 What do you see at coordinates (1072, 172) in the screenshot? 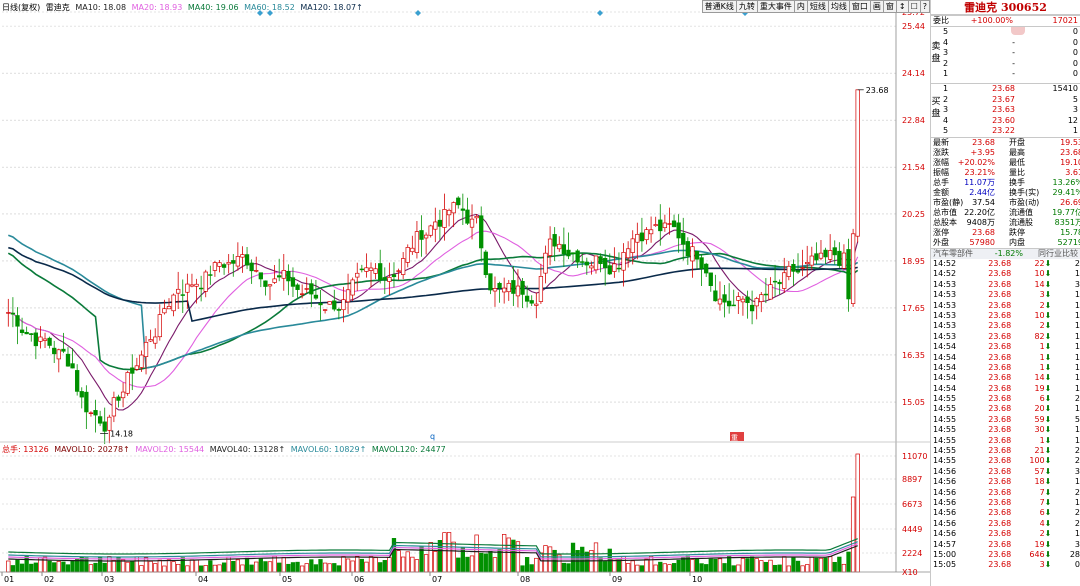
I see `quote-value: 3.61` at bounding box center [1072, 172].